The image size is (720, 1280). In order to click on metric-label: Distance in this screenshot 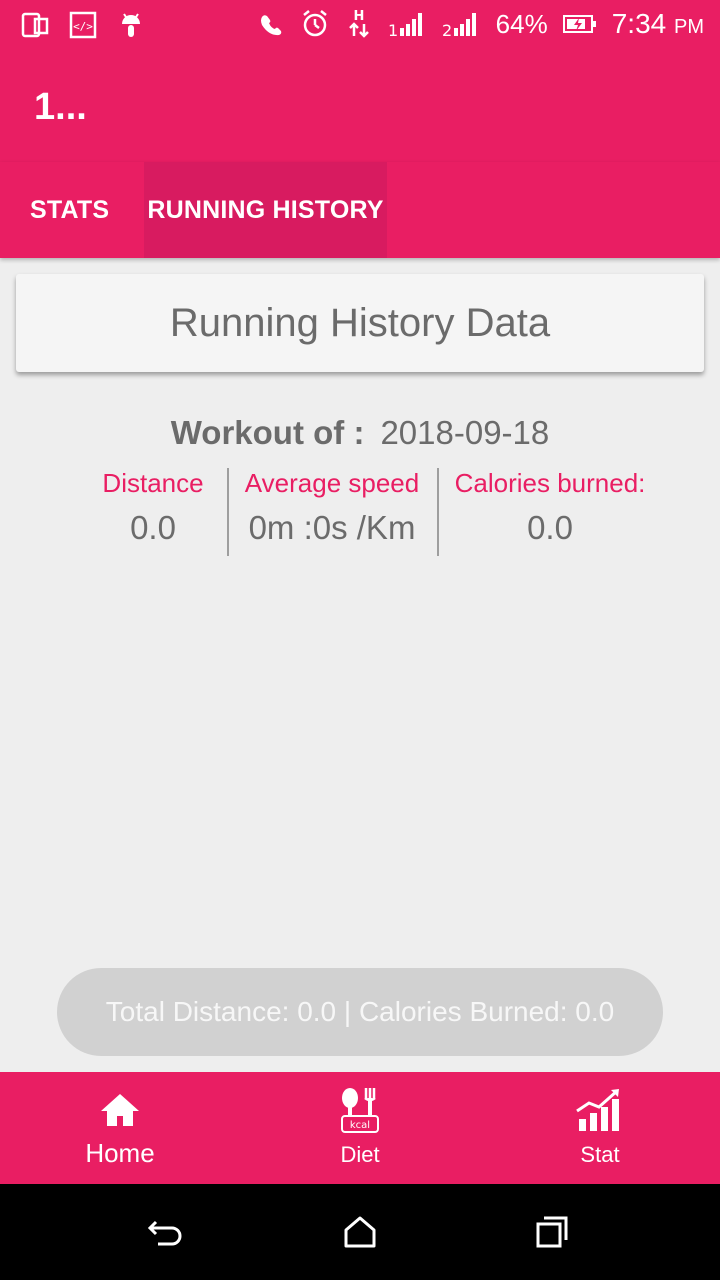, I will do `click(153, 483)`.